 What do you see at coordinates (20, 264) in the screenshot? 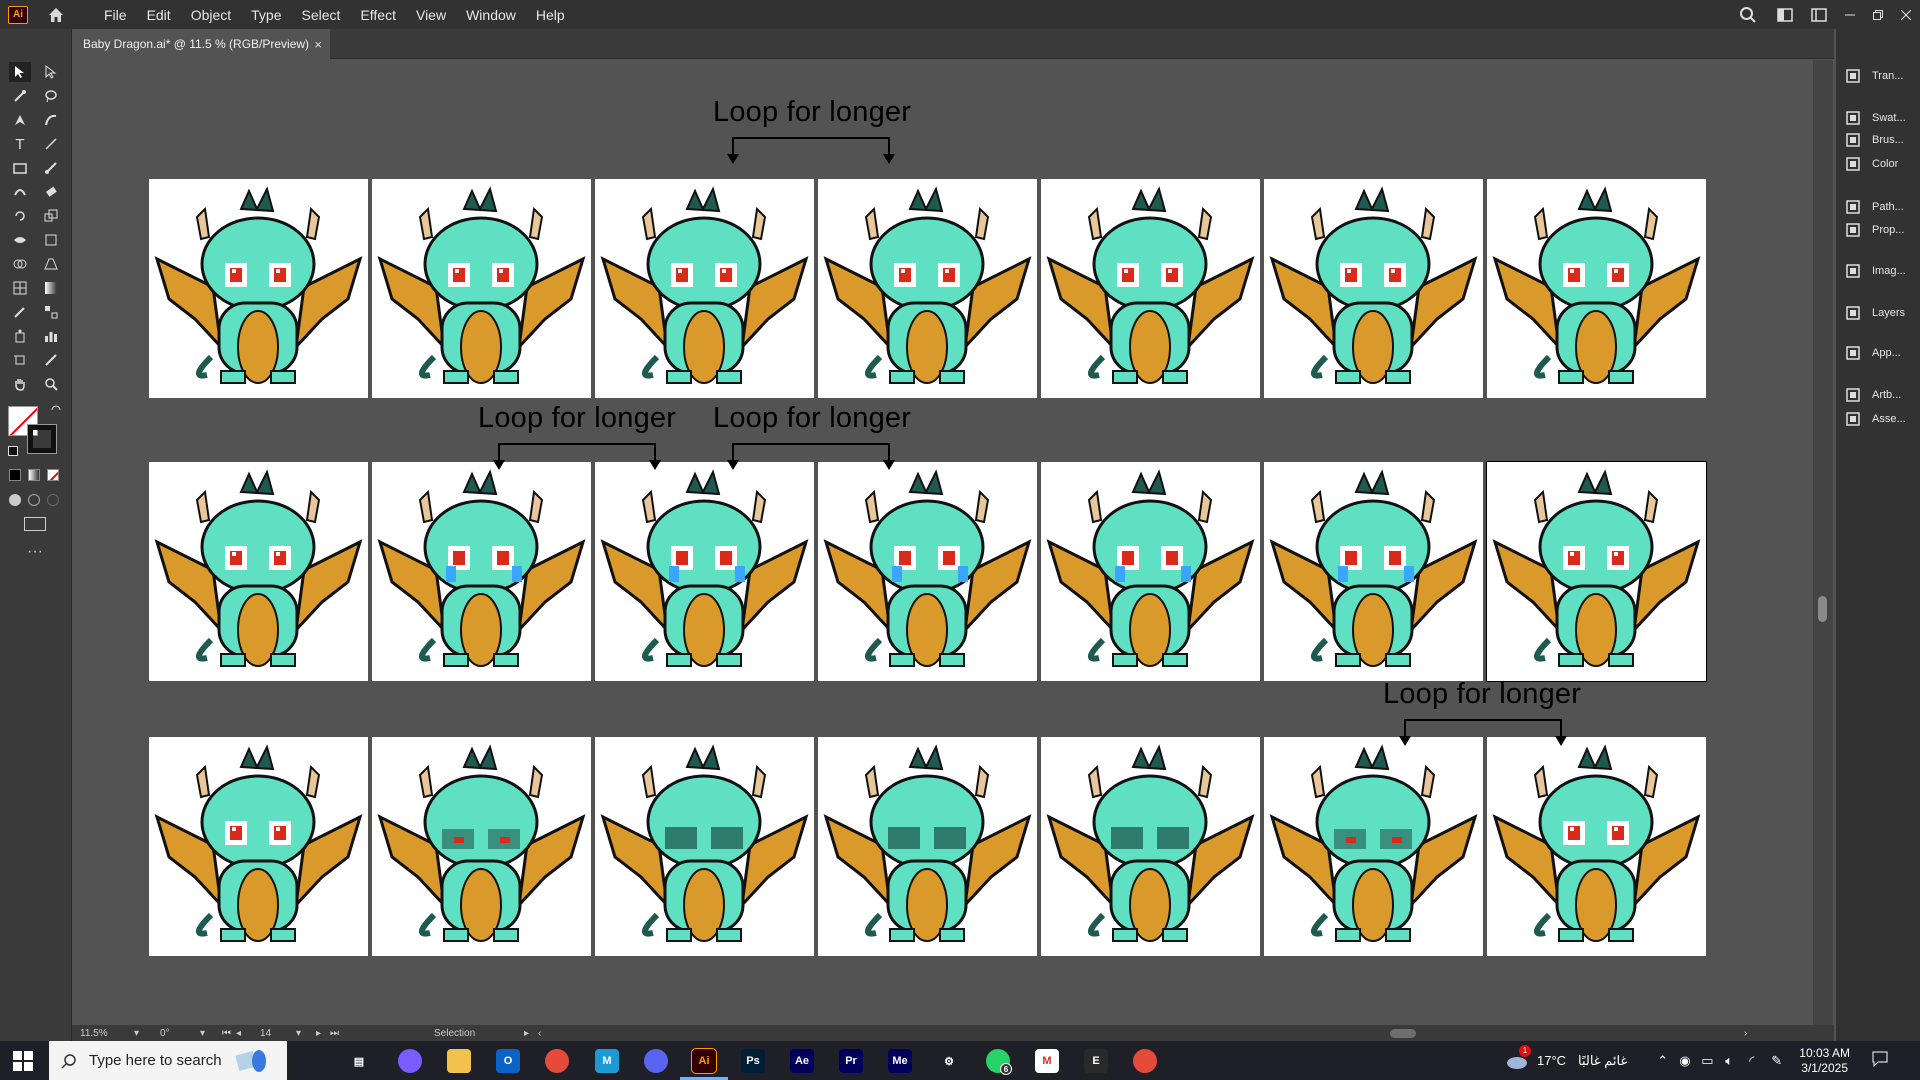
I see `shape-builder-tool-icon` at bounding box center [20, 264].